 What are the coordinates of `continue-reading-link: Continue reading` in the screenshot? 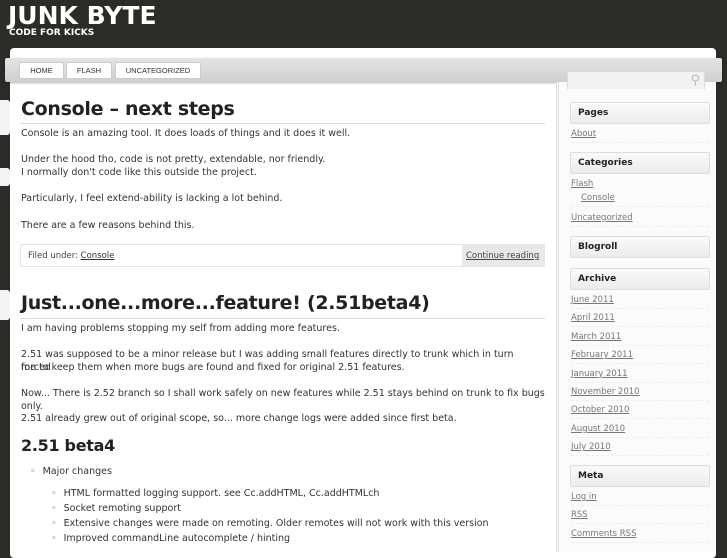 It's located at (503, 255).